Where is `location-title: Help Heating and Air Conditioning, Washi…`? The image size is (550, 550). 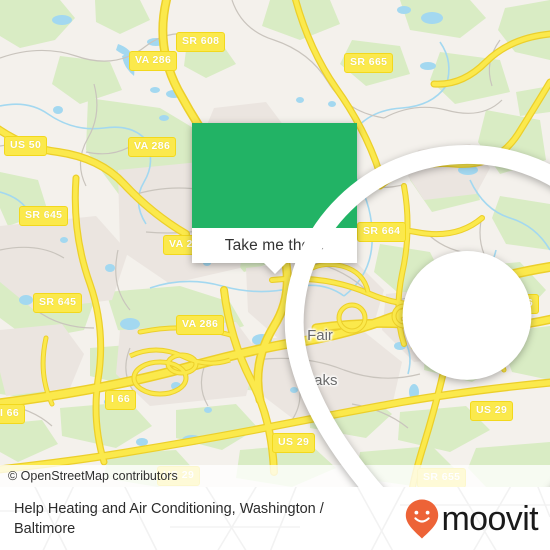 location-title: Help Heating and Air Conditioning, Washi… is located at coordinates (169, 518).